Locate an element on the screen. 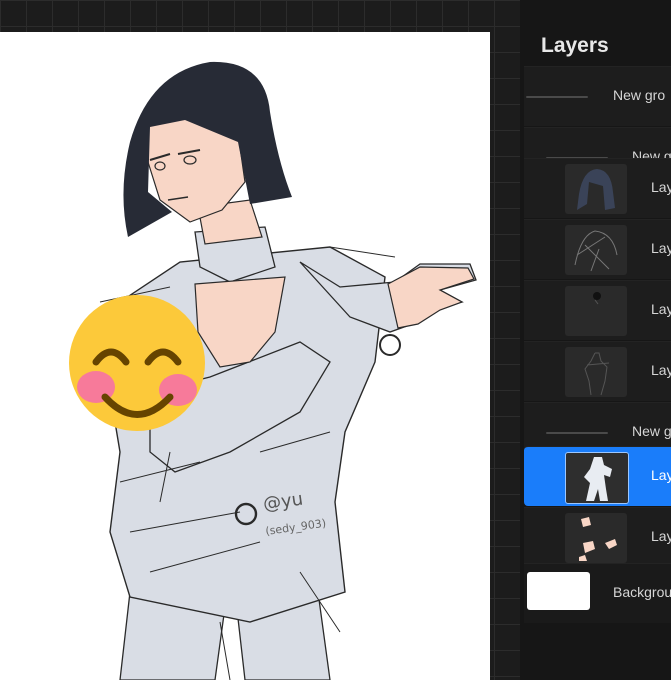  silhouette-thumbnail-icon is located at coordinates (597, 478).